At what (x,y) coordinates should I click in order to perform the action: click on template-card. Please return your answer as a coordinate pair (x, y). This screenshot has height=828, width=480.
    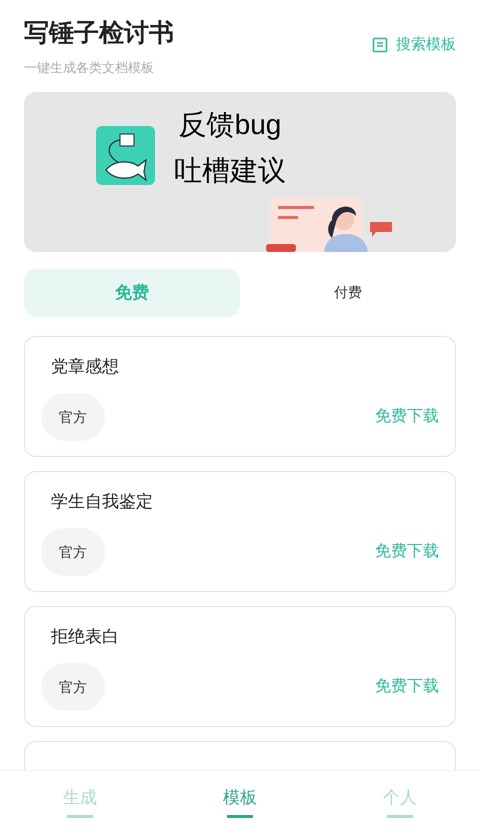
    Looking at the image, I should click on (240, 755).